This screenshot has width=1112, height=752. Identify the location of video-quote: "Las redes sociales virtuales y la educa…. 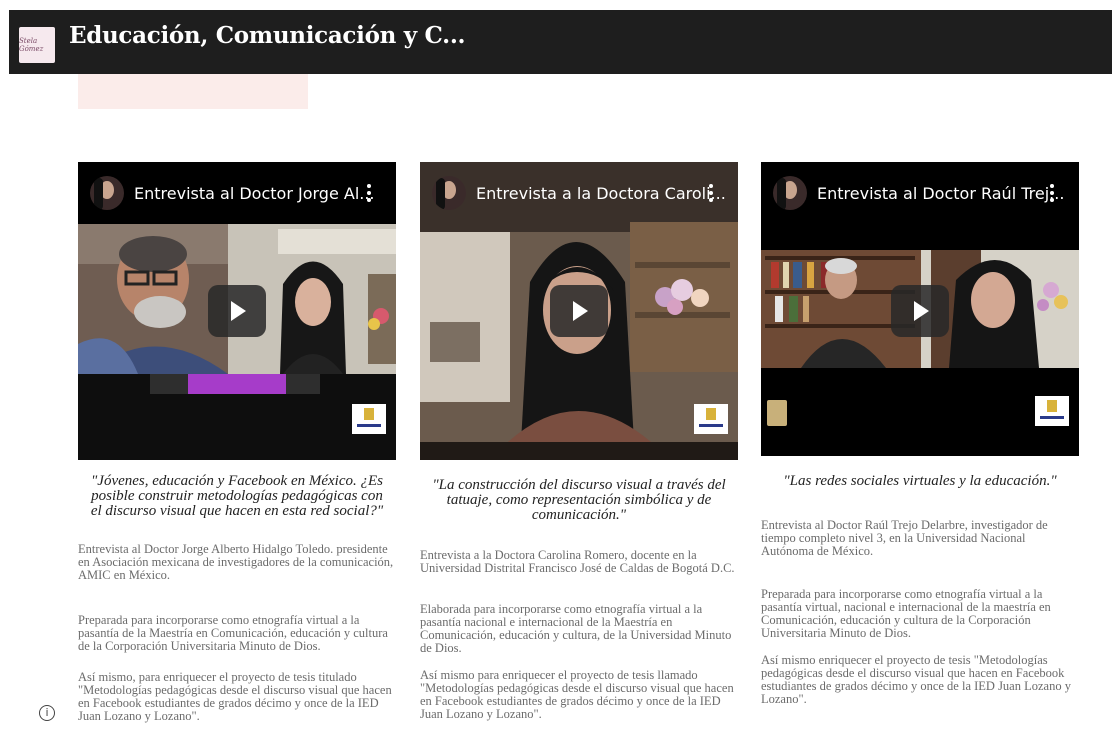
(920, 481).